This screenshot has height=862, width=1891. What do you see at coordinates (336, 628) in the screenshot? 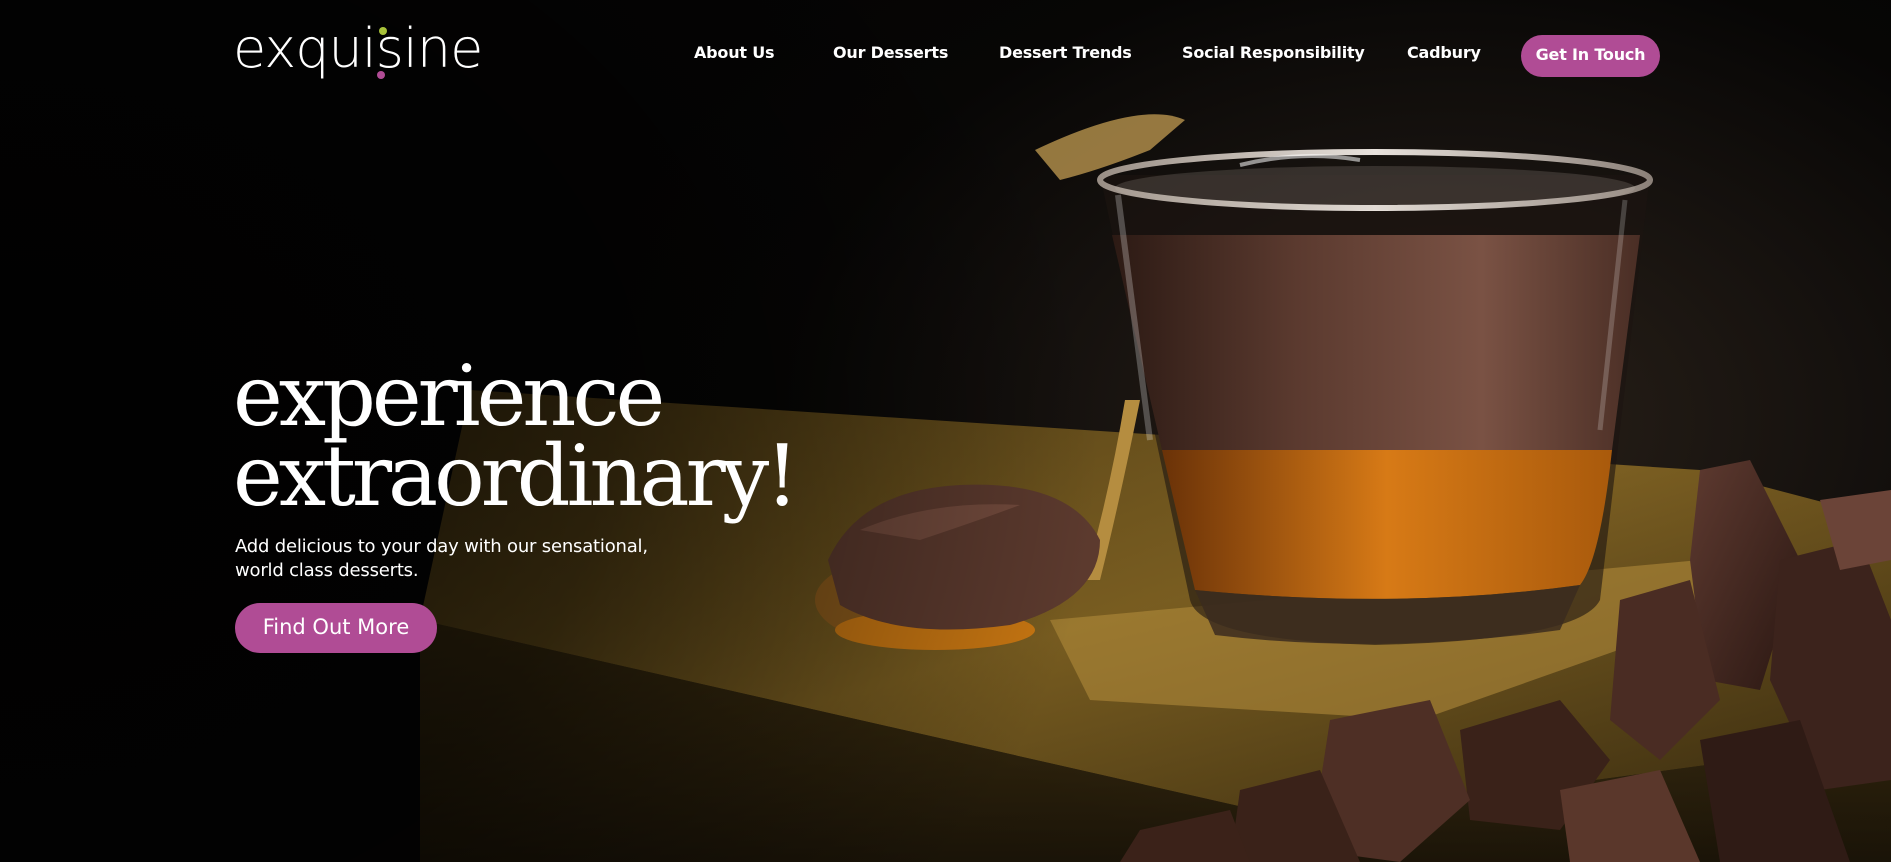
I see `find-out-more-button: Find Out More` at bounding box center [336, 628].